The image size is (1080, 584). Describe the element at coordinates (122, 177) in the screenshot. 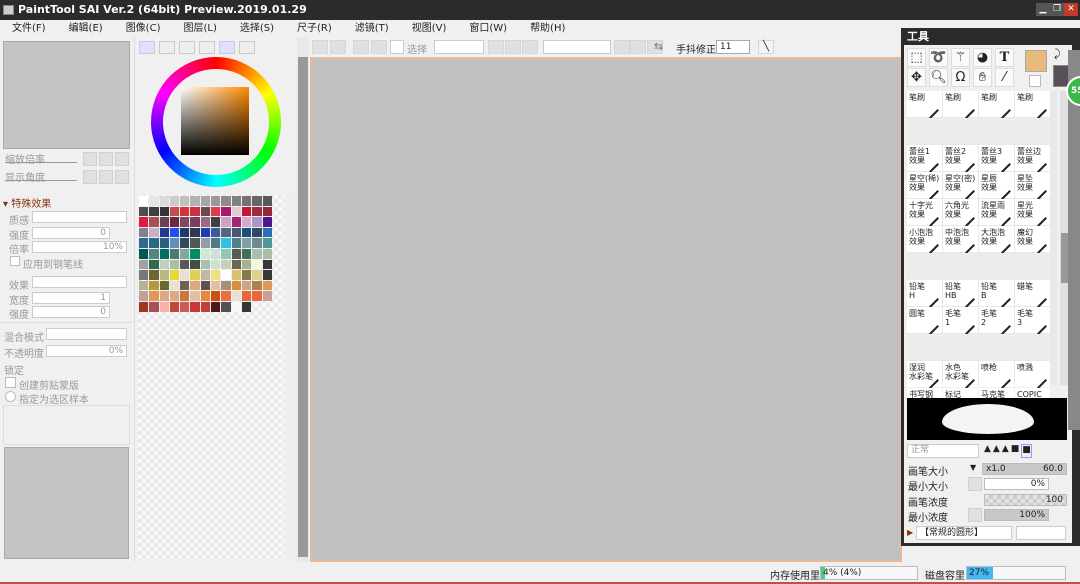

I see `rotate-reset-button` at that location.